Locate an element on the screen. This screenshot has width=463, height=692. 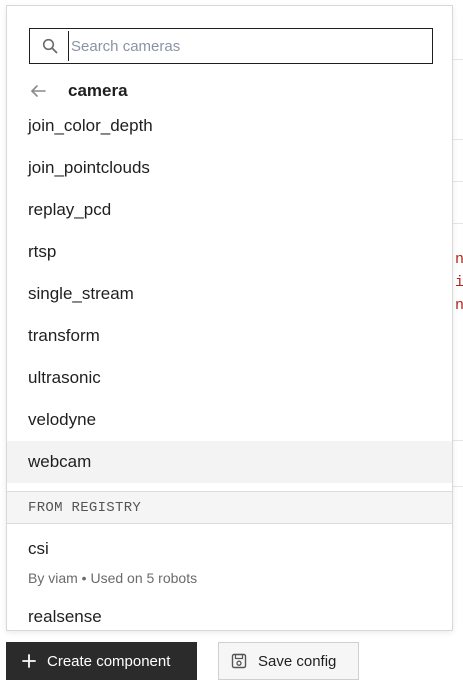
list-item-replay-pcd: replay_pcd is located at coordinates (229, 210).